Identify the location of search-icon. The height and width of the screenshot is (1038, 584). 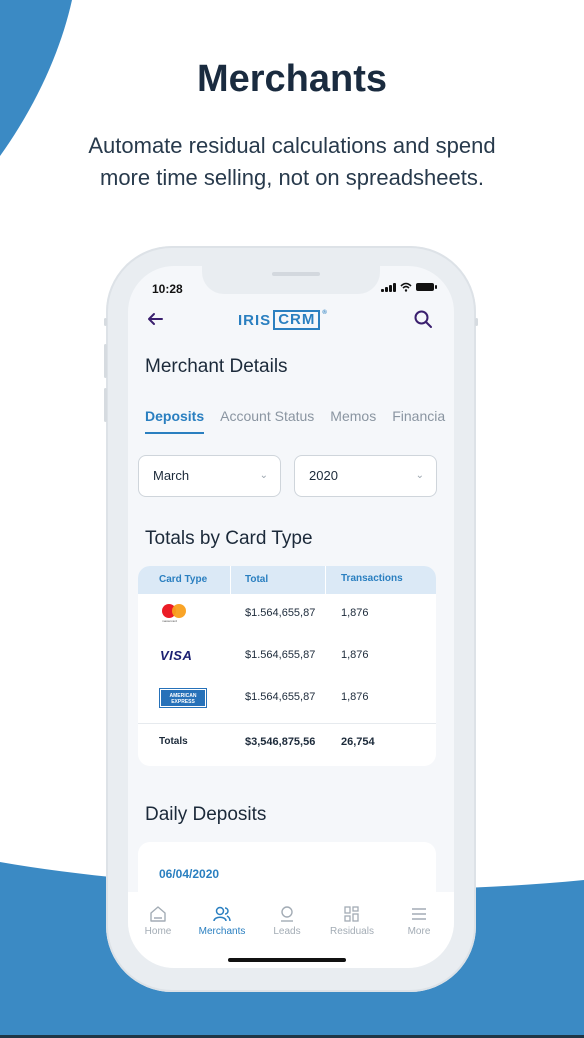
(423, 319).